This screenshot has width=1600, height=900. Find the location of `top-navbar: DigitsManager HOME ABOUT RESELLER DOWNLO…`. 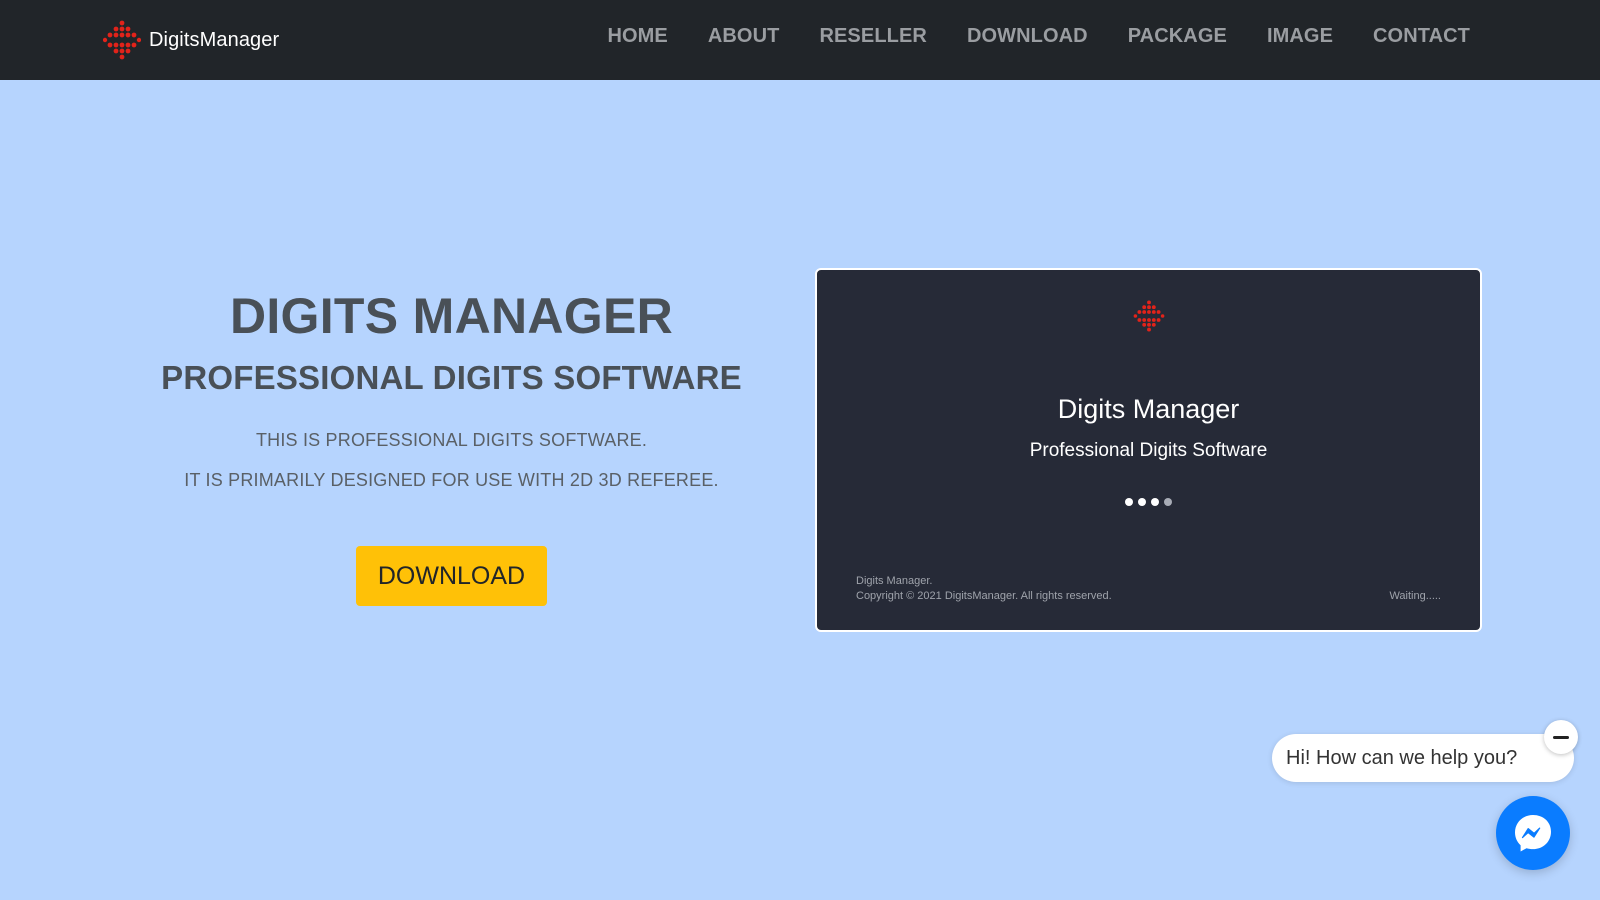

top-navbar: DigitsManager HOME ABOUT RESELLER DOWNLO… is located at coordinates (800, 40).